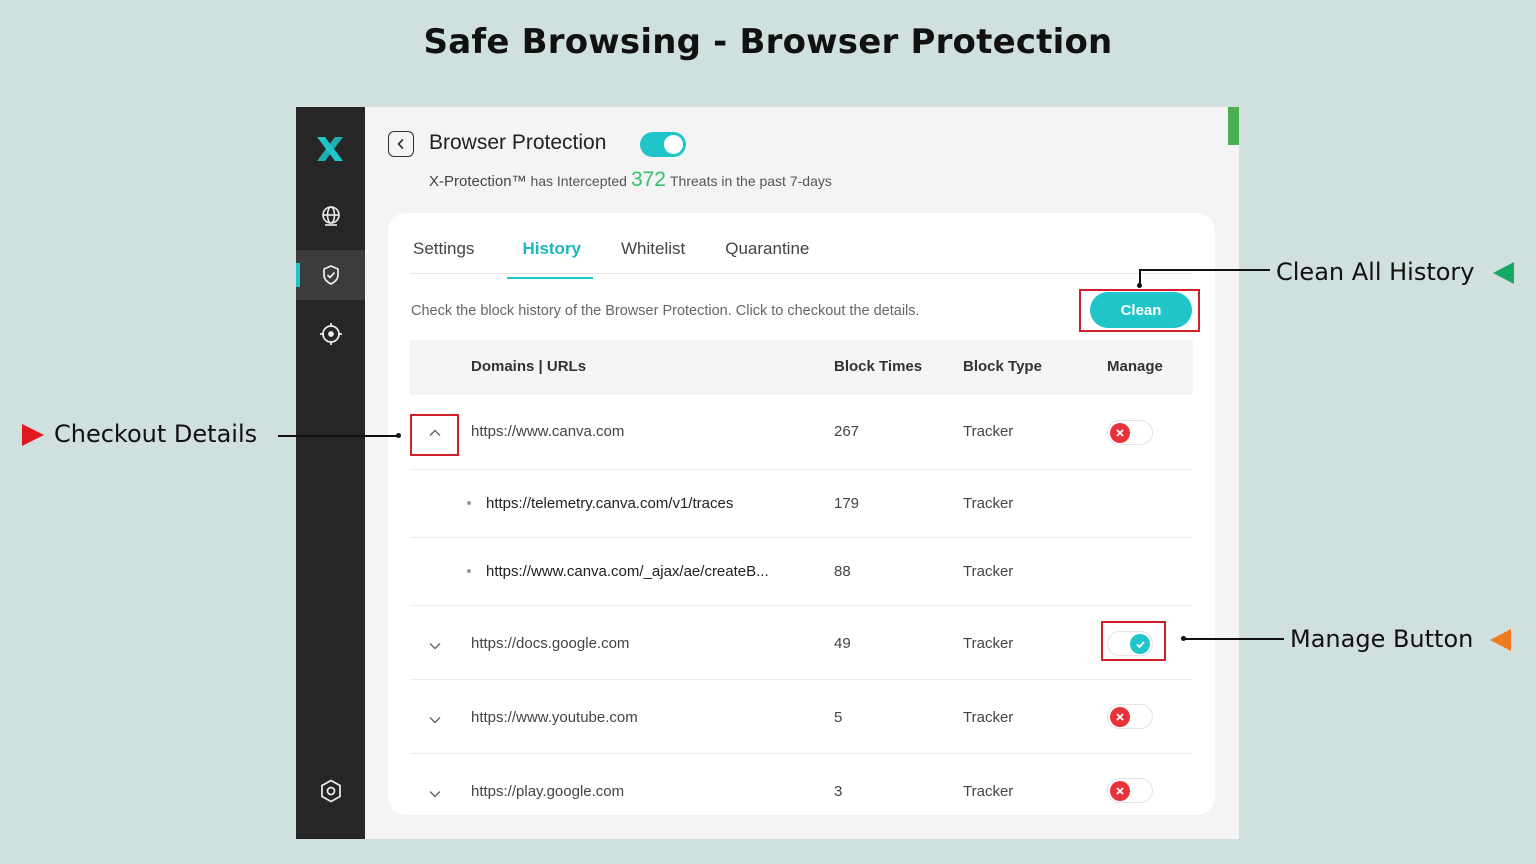  I want to click on highlight-clean, so click(1139, 310).